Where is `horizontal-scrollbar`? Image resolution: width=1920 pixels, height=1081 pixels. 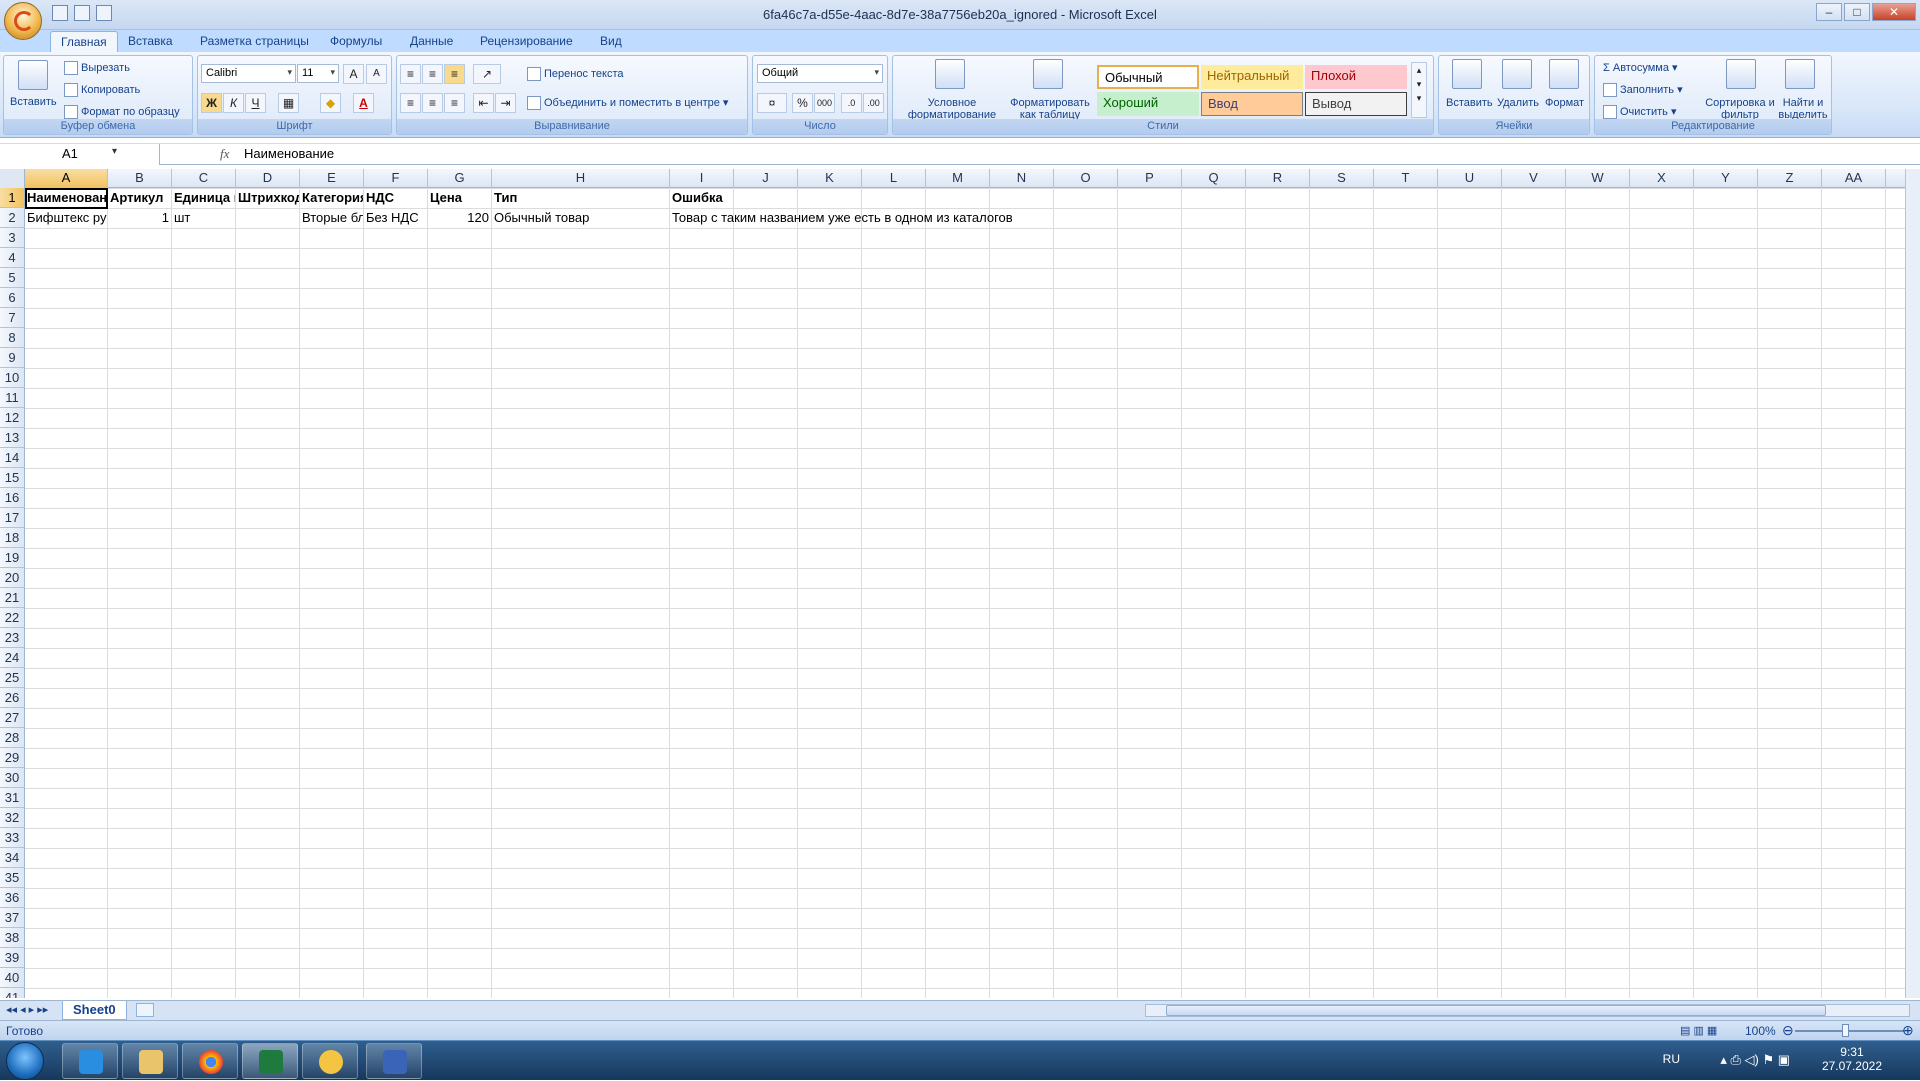 horizontal-scrollbar is located at coordinates (1527, 1010).